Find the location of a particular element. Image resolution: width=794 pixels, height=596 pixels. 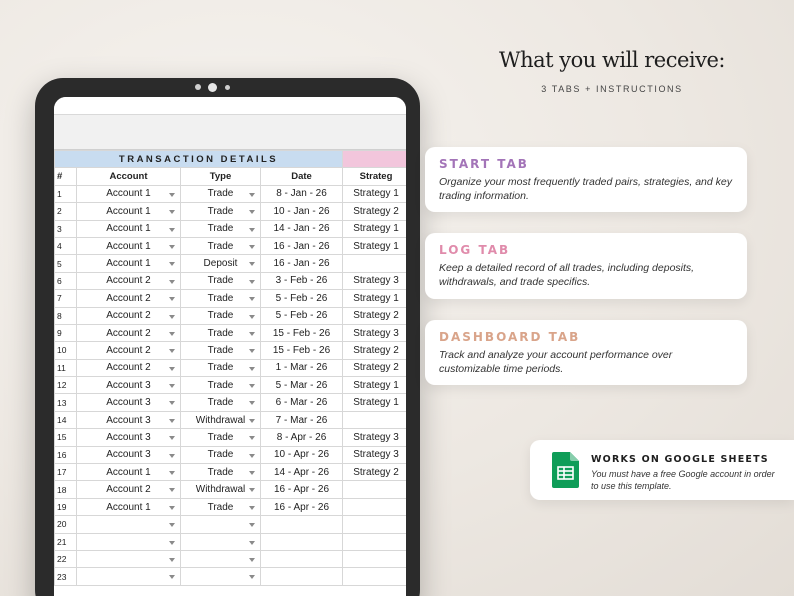

row-number: 5 is located at coordinates (65, 263).